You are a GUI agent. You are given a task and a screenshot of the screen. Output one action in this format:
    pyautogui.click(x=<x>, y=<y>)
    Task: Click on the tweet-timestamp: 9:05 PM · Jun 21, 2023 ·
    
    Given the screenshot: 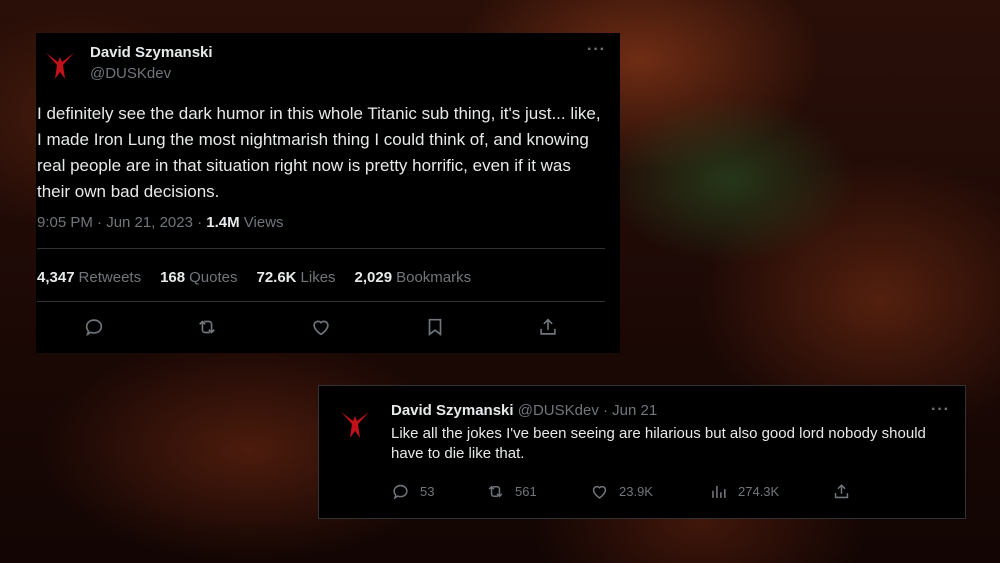 What is the action you would take?
    pyautogui.click(x=121, y=222)
    